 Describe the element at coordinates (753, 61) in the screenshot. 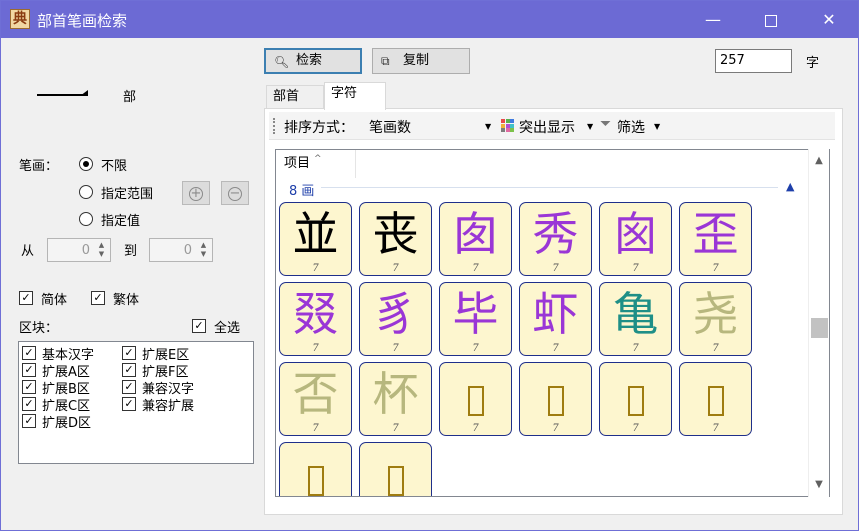

I see `result-count-field: 257` at that location.